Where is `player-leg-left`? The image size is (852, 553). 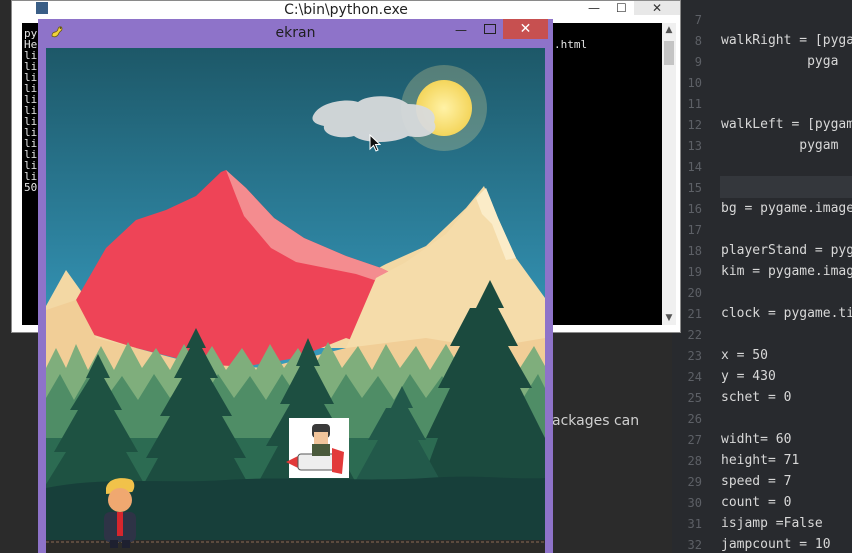 player-leg-left is located at coordinates (114, 544).